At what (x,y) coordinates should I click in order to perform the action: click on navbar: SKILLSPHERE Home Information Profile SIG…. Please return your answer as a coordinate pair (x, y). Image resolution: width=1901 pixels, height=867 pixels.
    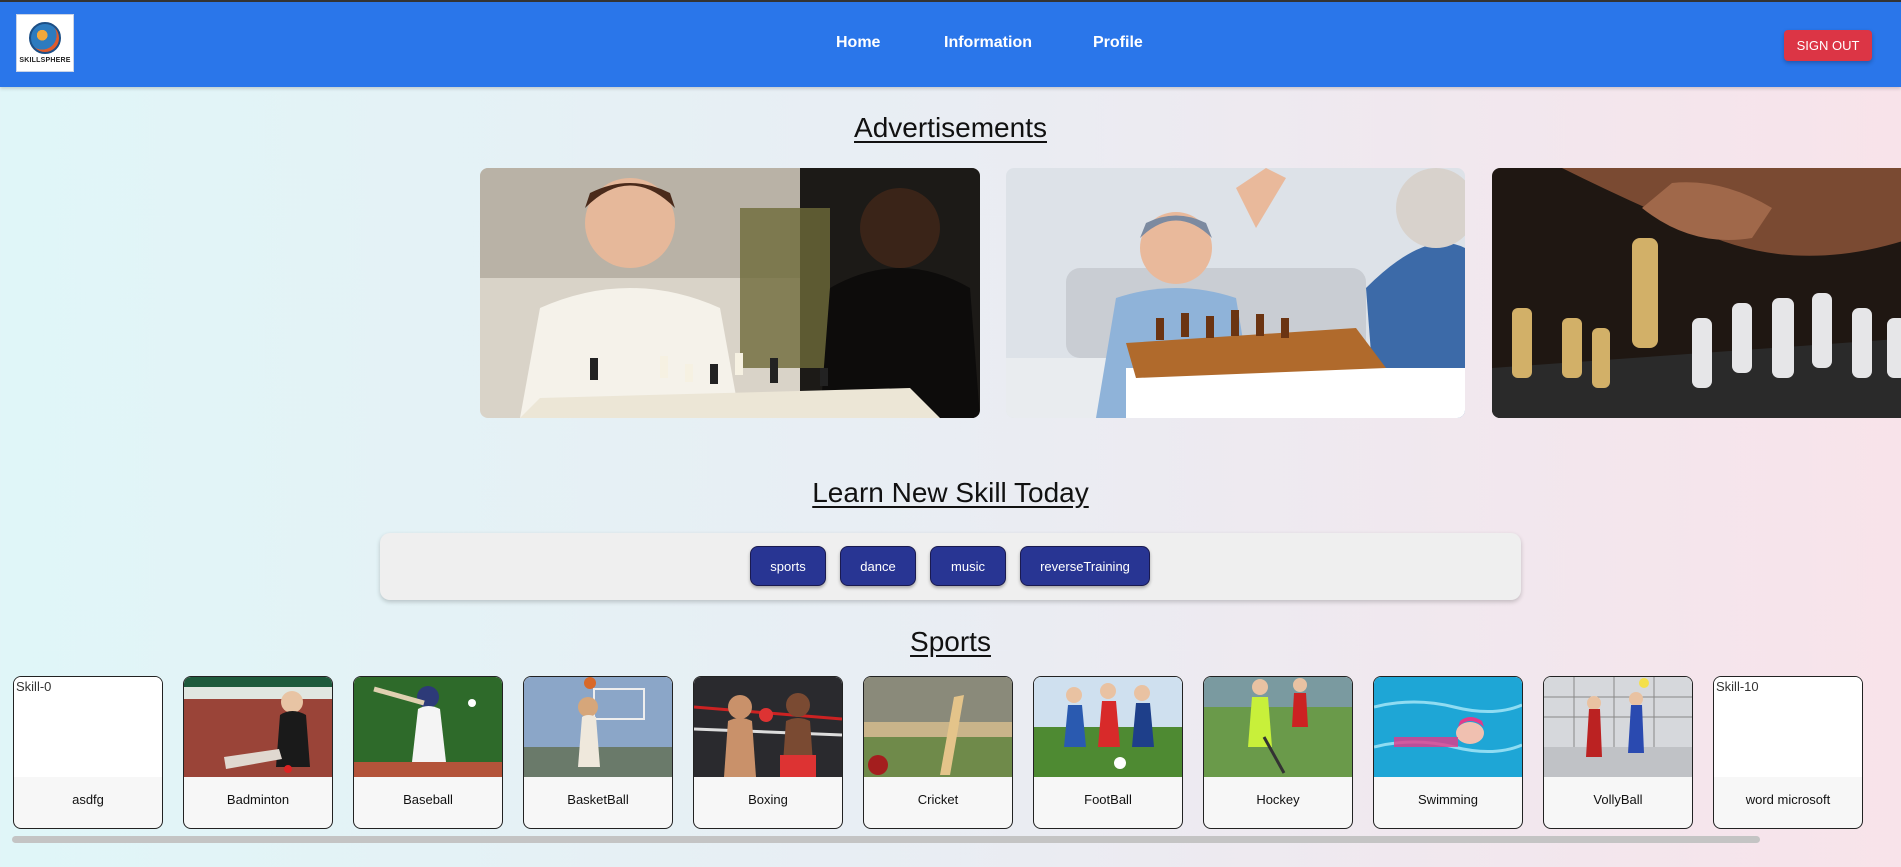
    Looking at the image, I should click on (950, 43).